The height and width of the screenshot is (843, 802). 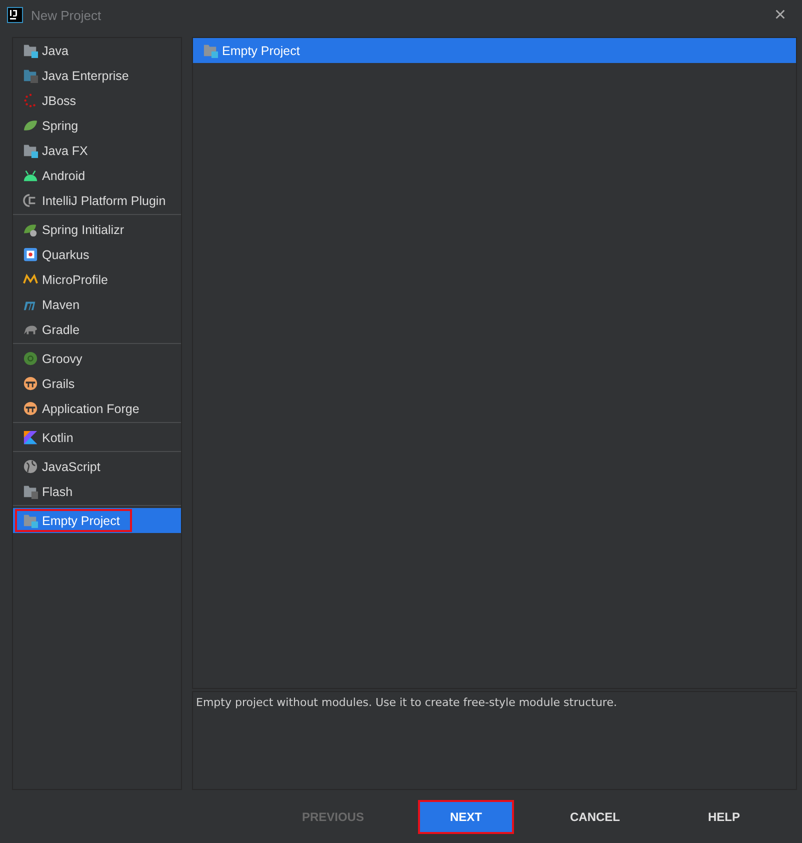 I want to click on sidebar-item: Spring, so click(x=97, y=125).